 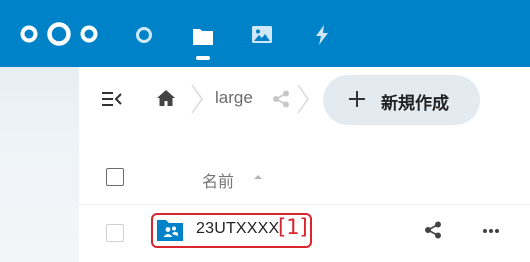 What do you see at coordinates (258, 177) in the screenshot?
I see `sort-ascending-icon` at bounding box center [258, 177].